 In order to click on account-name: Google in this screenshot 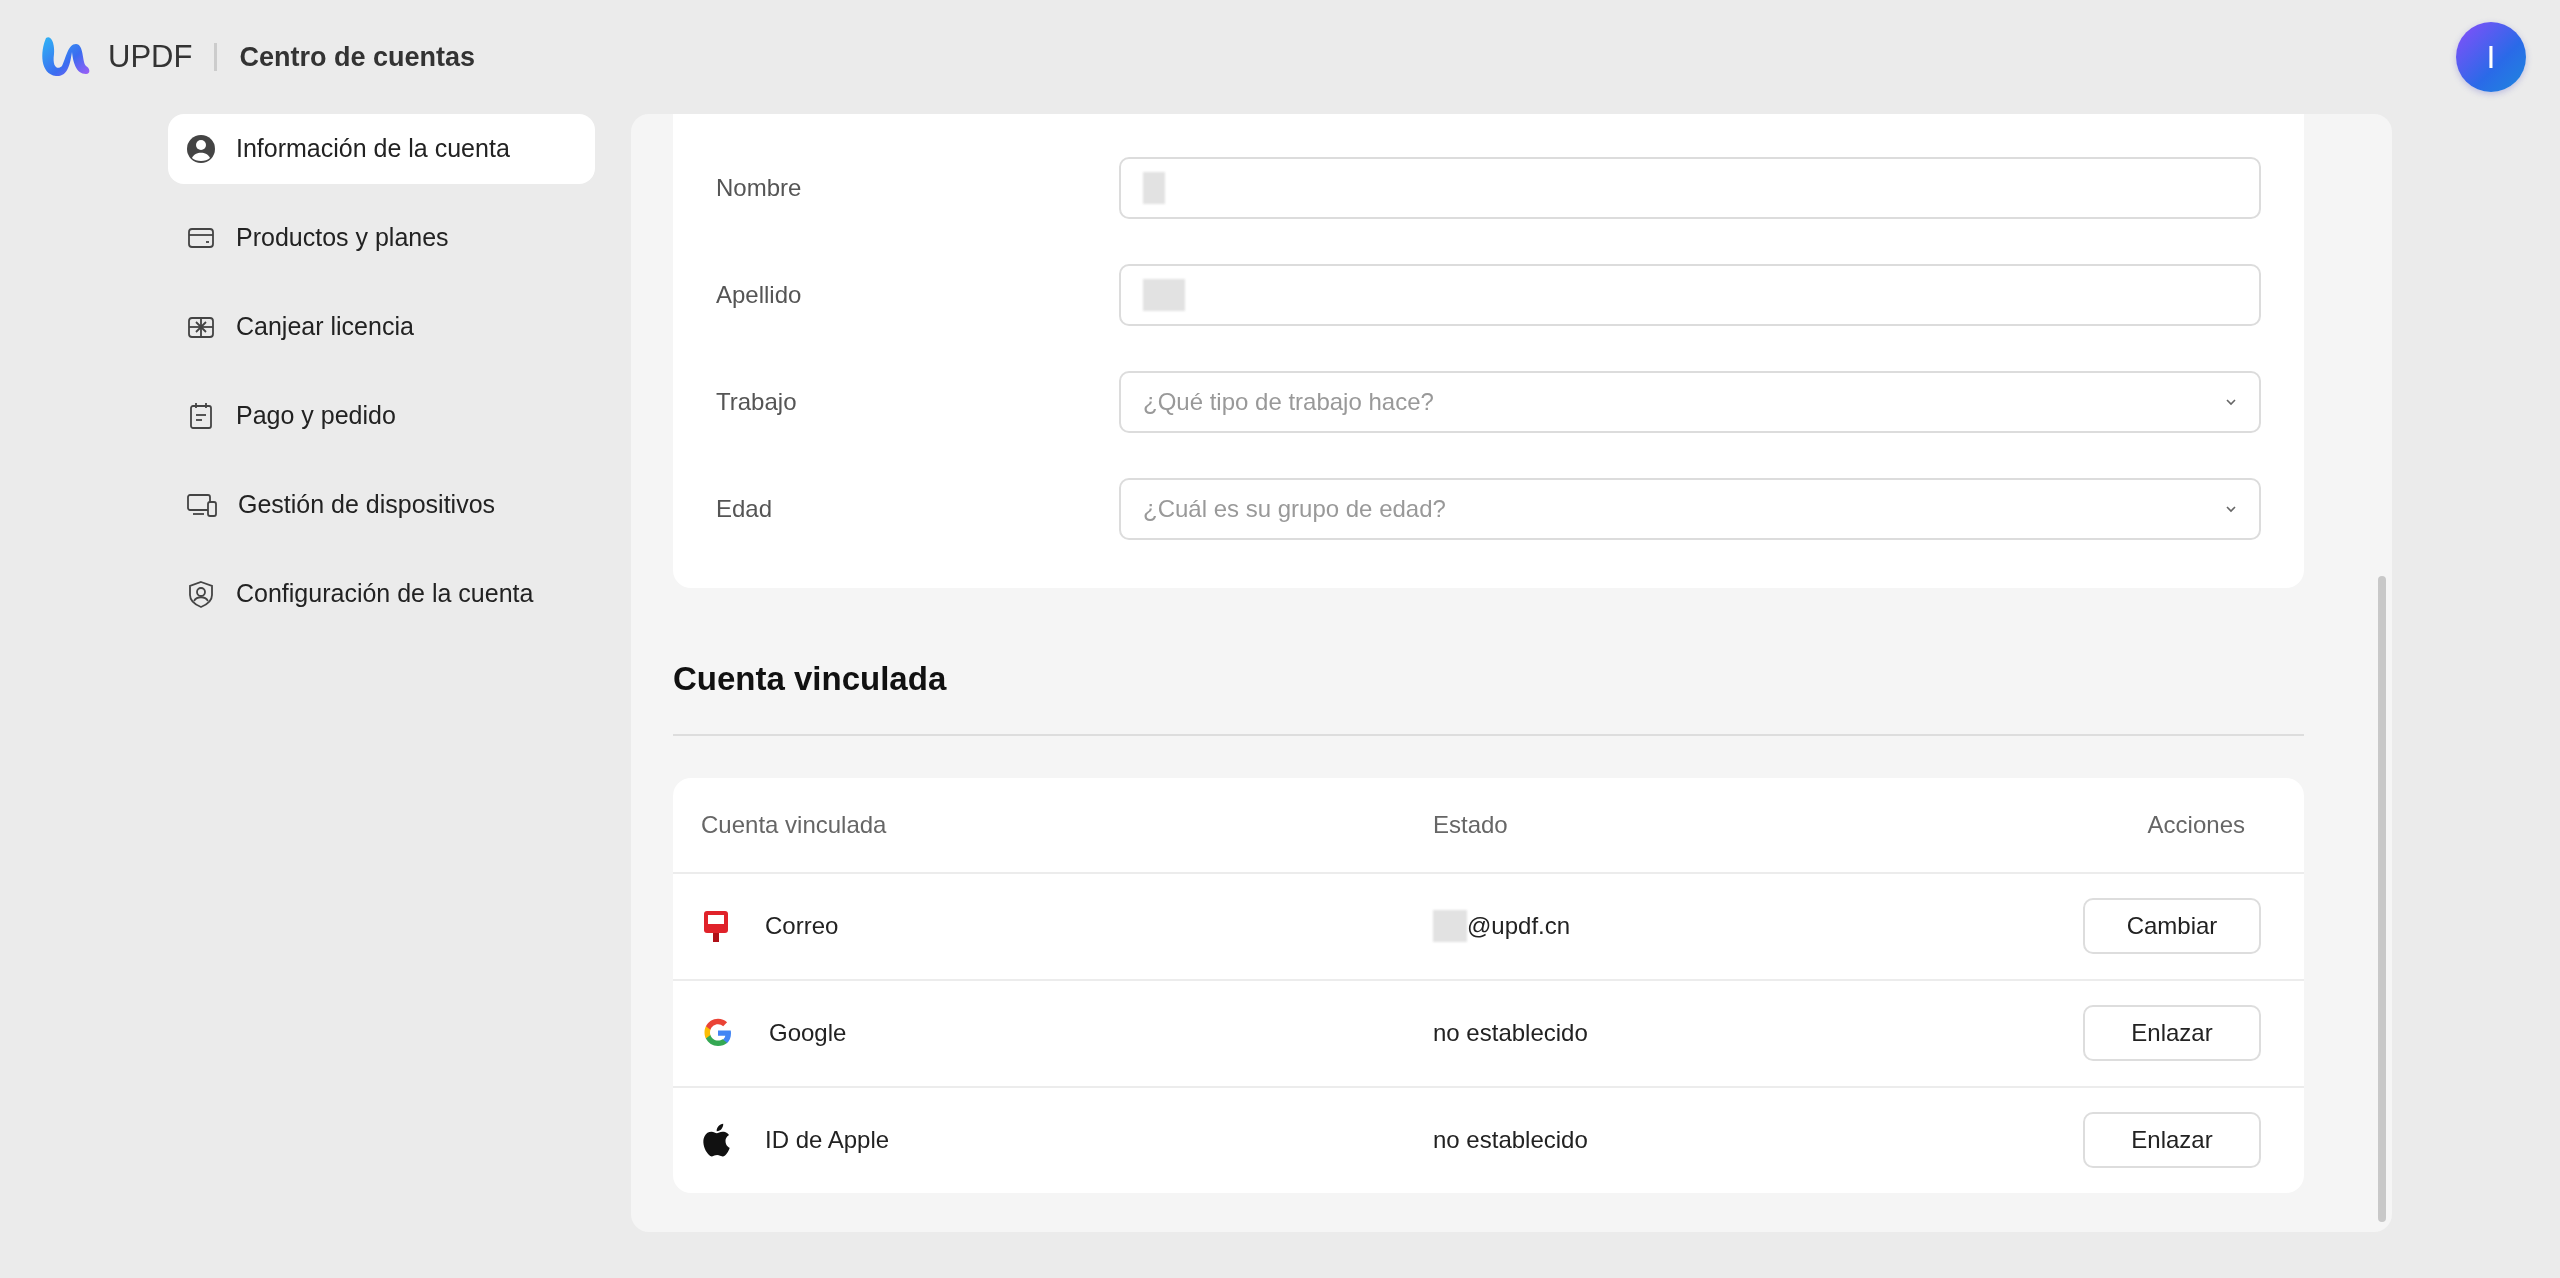, I will do `click(808, 1033)`.